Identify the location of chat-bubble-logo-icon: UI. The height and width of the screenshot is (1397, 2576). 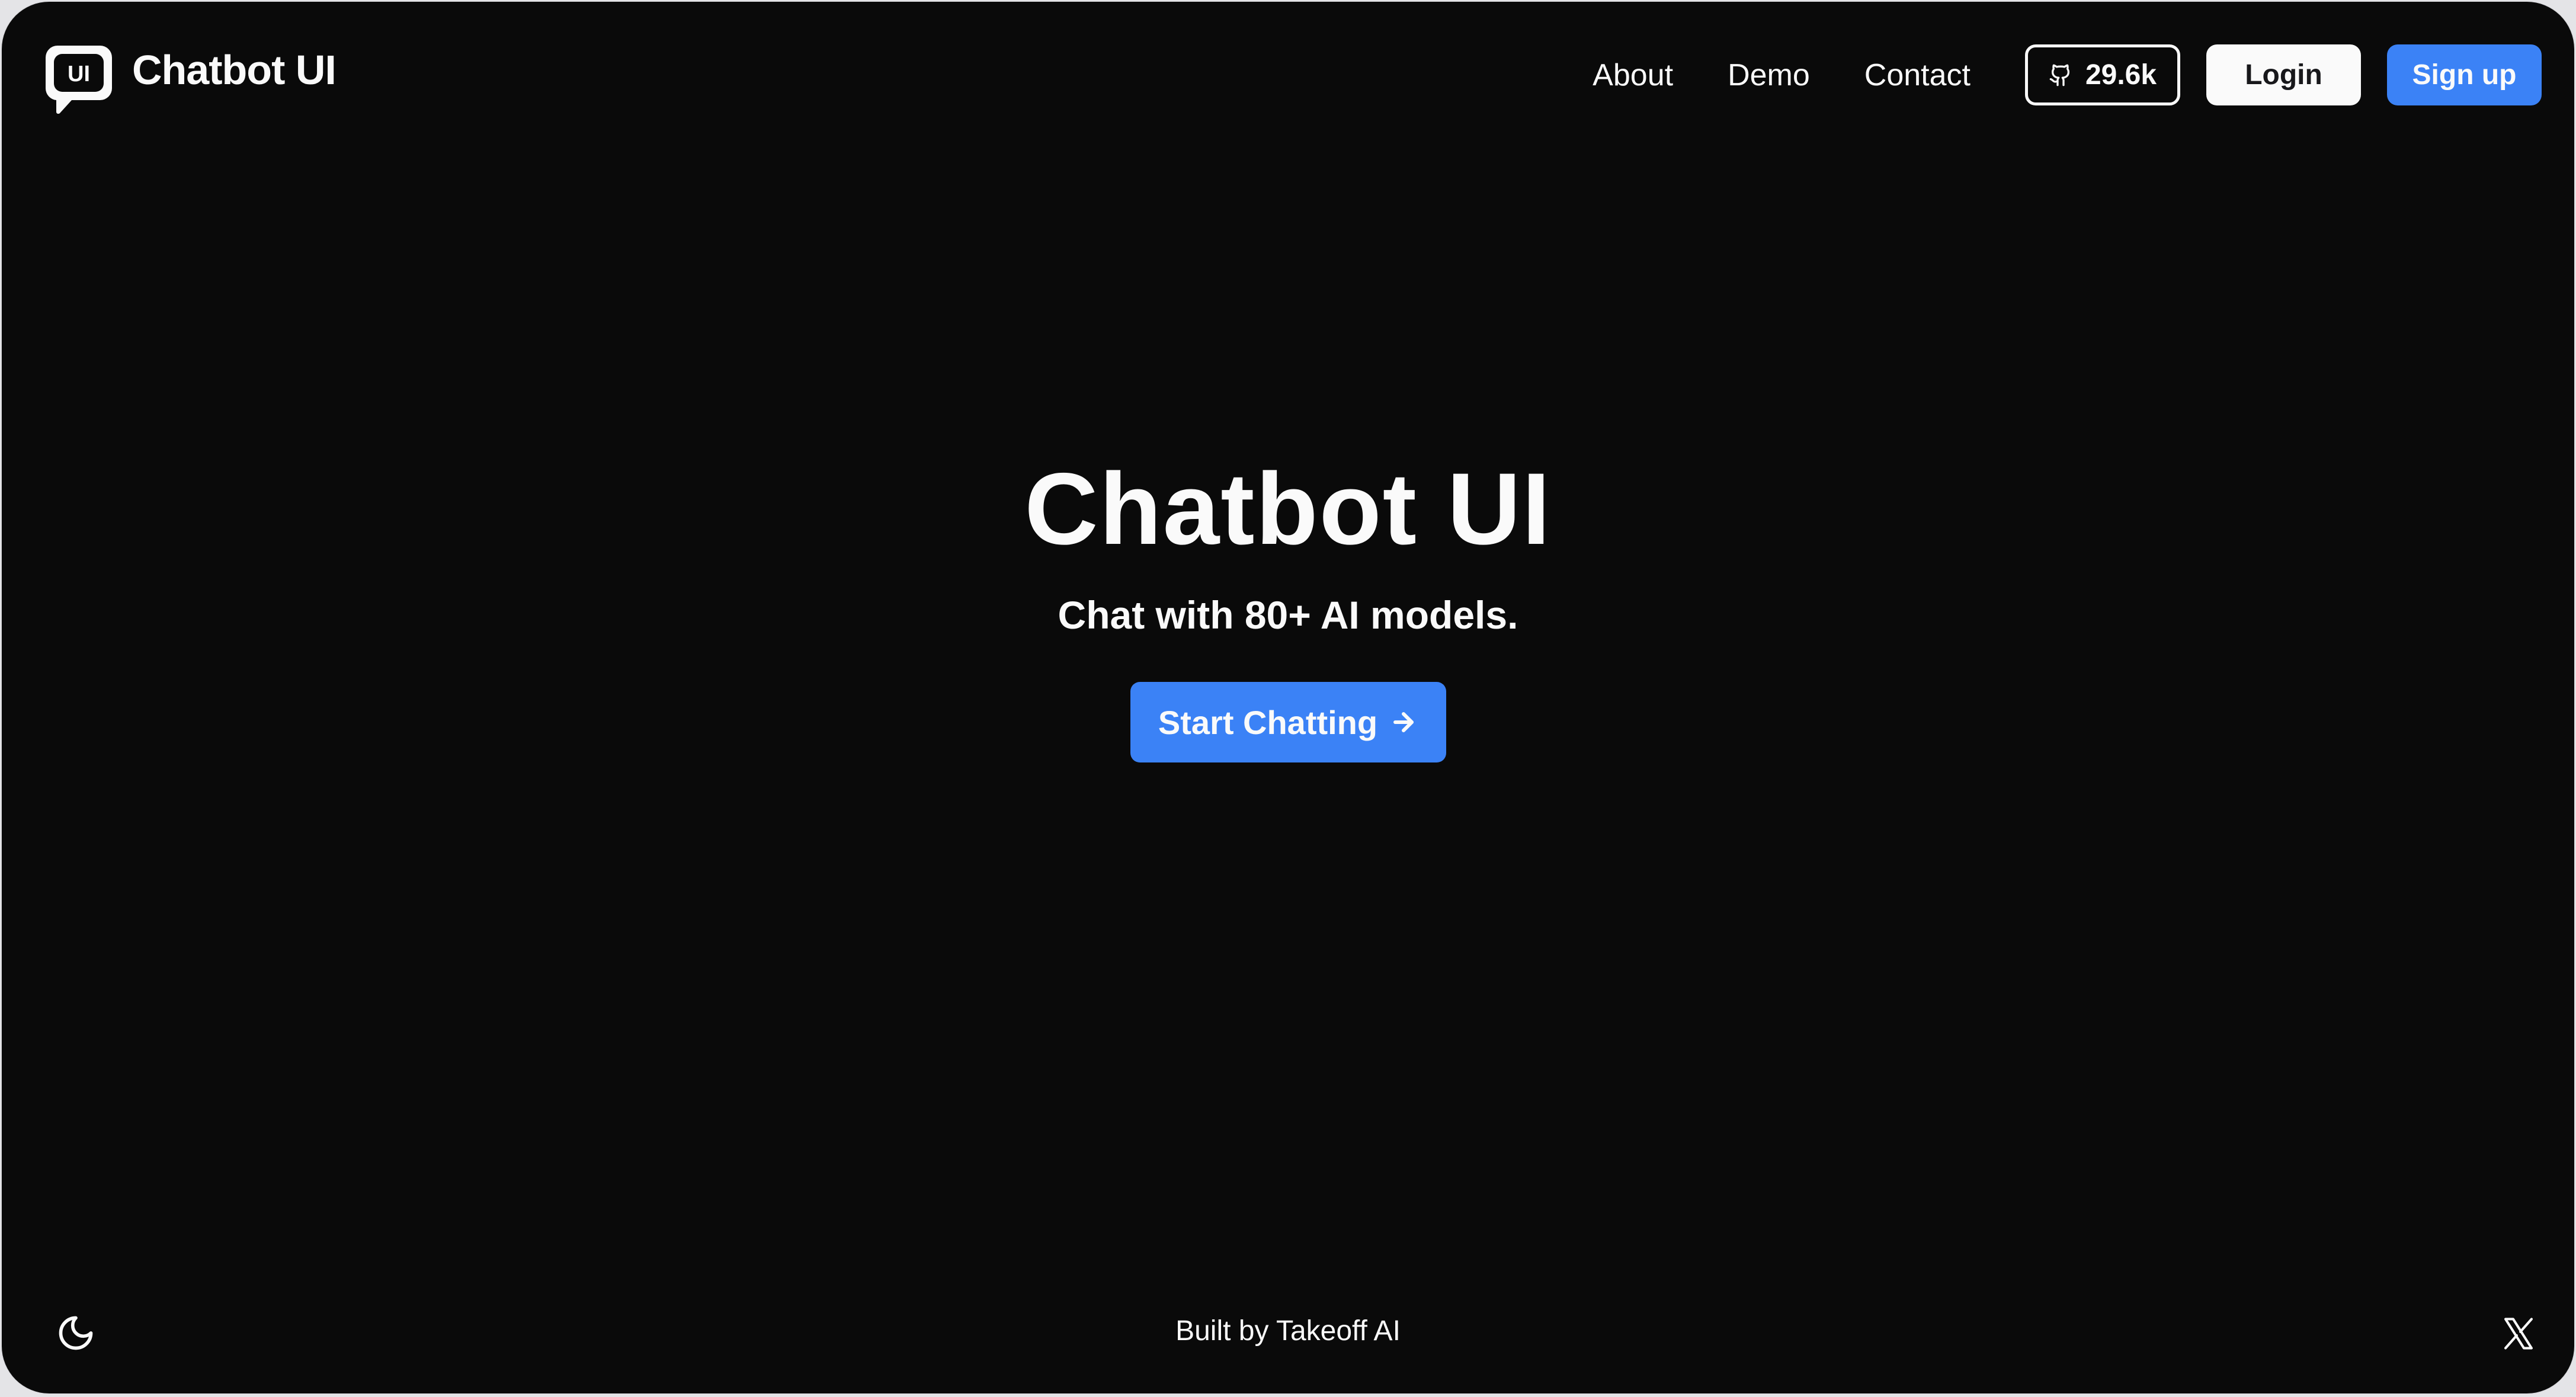
(78, 80).